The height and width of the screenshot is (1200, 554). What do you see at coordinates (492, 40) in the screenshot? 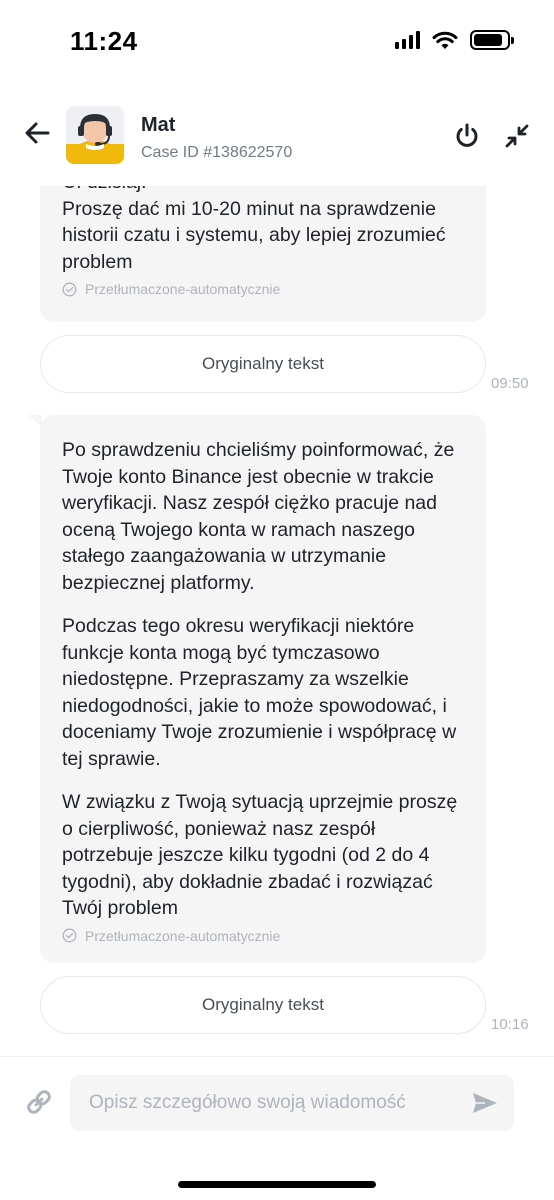
I see `battery-icon` at bounding box center [492, 40].